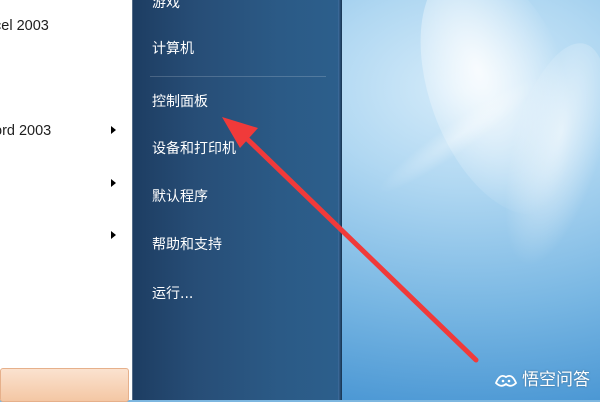 The width and height of the screenshot is (600, 402). What do you see at coordinates (506, 380) in the screenshot?
I see `wukong-logo-icon` at bounding box center [506, 380].